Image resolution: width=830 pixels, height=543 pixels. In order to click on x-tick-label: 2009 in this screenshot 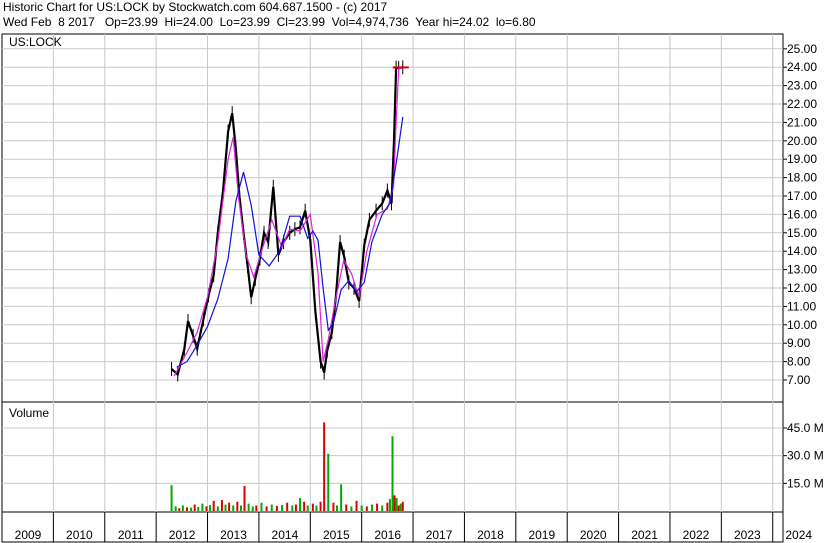, I will do `click(28, 535)`.